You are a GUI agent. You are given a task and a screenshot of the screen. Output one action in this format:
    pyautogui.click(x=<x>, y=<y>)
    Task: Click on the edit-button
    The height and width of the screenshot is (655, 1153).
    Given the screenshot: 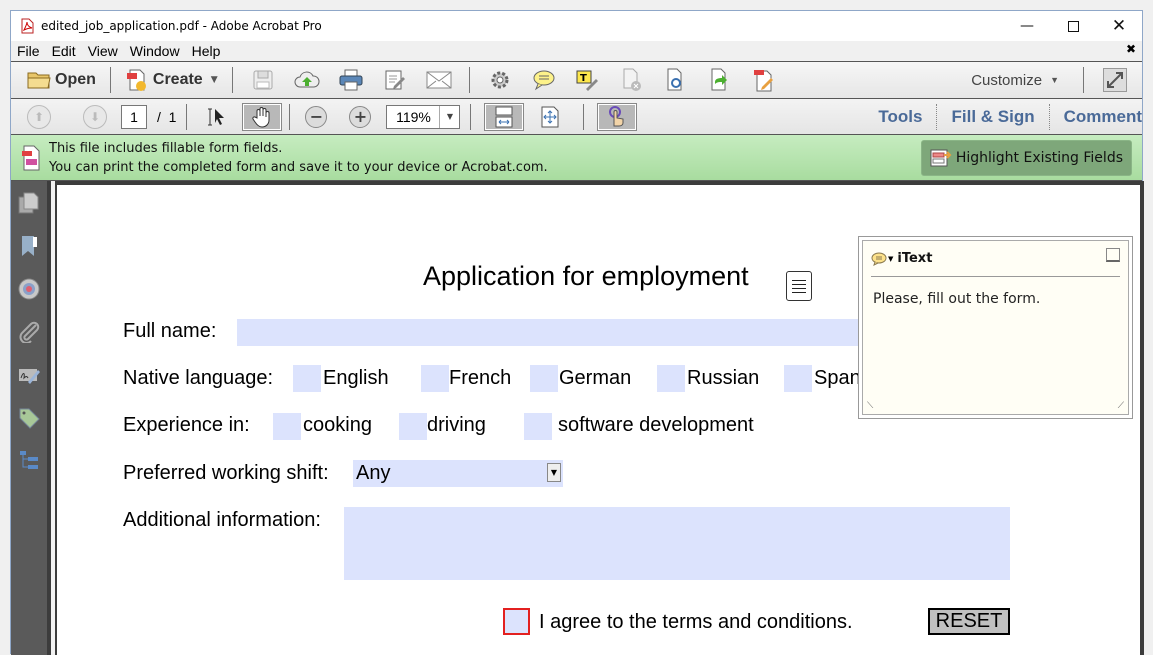 What is the action you would take?
    pyautogui.click(x=395, y=80)
    